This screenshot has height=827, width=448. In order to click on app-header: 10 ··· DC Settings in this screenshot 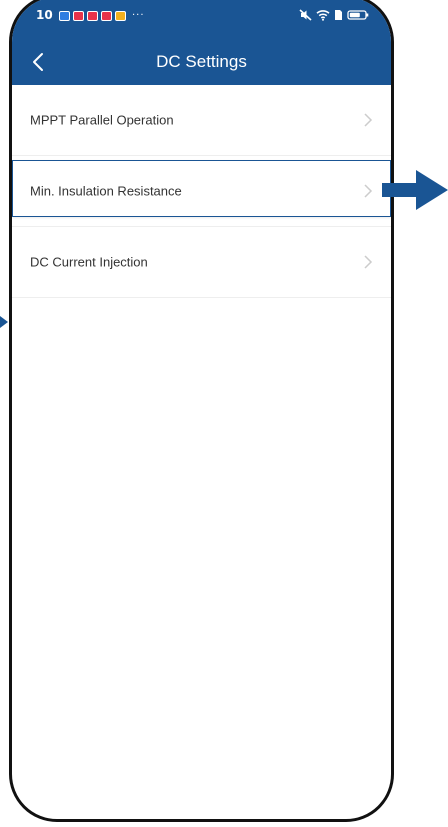, I will do `click(201, 44)`.